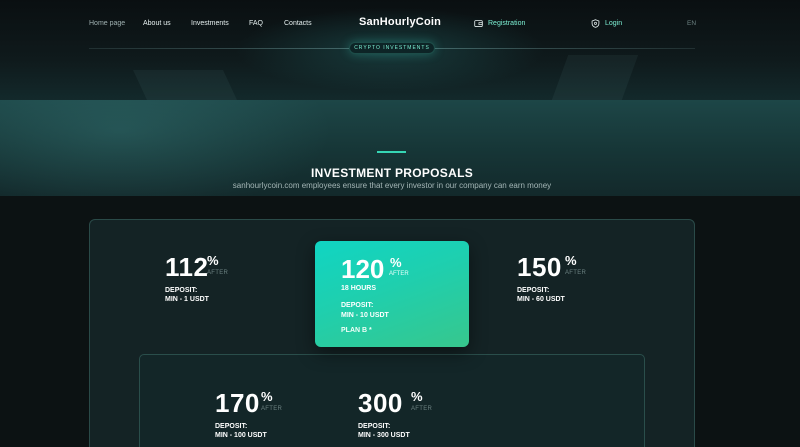  I want to click on plan-card-150: 150 % AFTER DEPOSIT: MIN - 60 USDT, so click(551, 277).